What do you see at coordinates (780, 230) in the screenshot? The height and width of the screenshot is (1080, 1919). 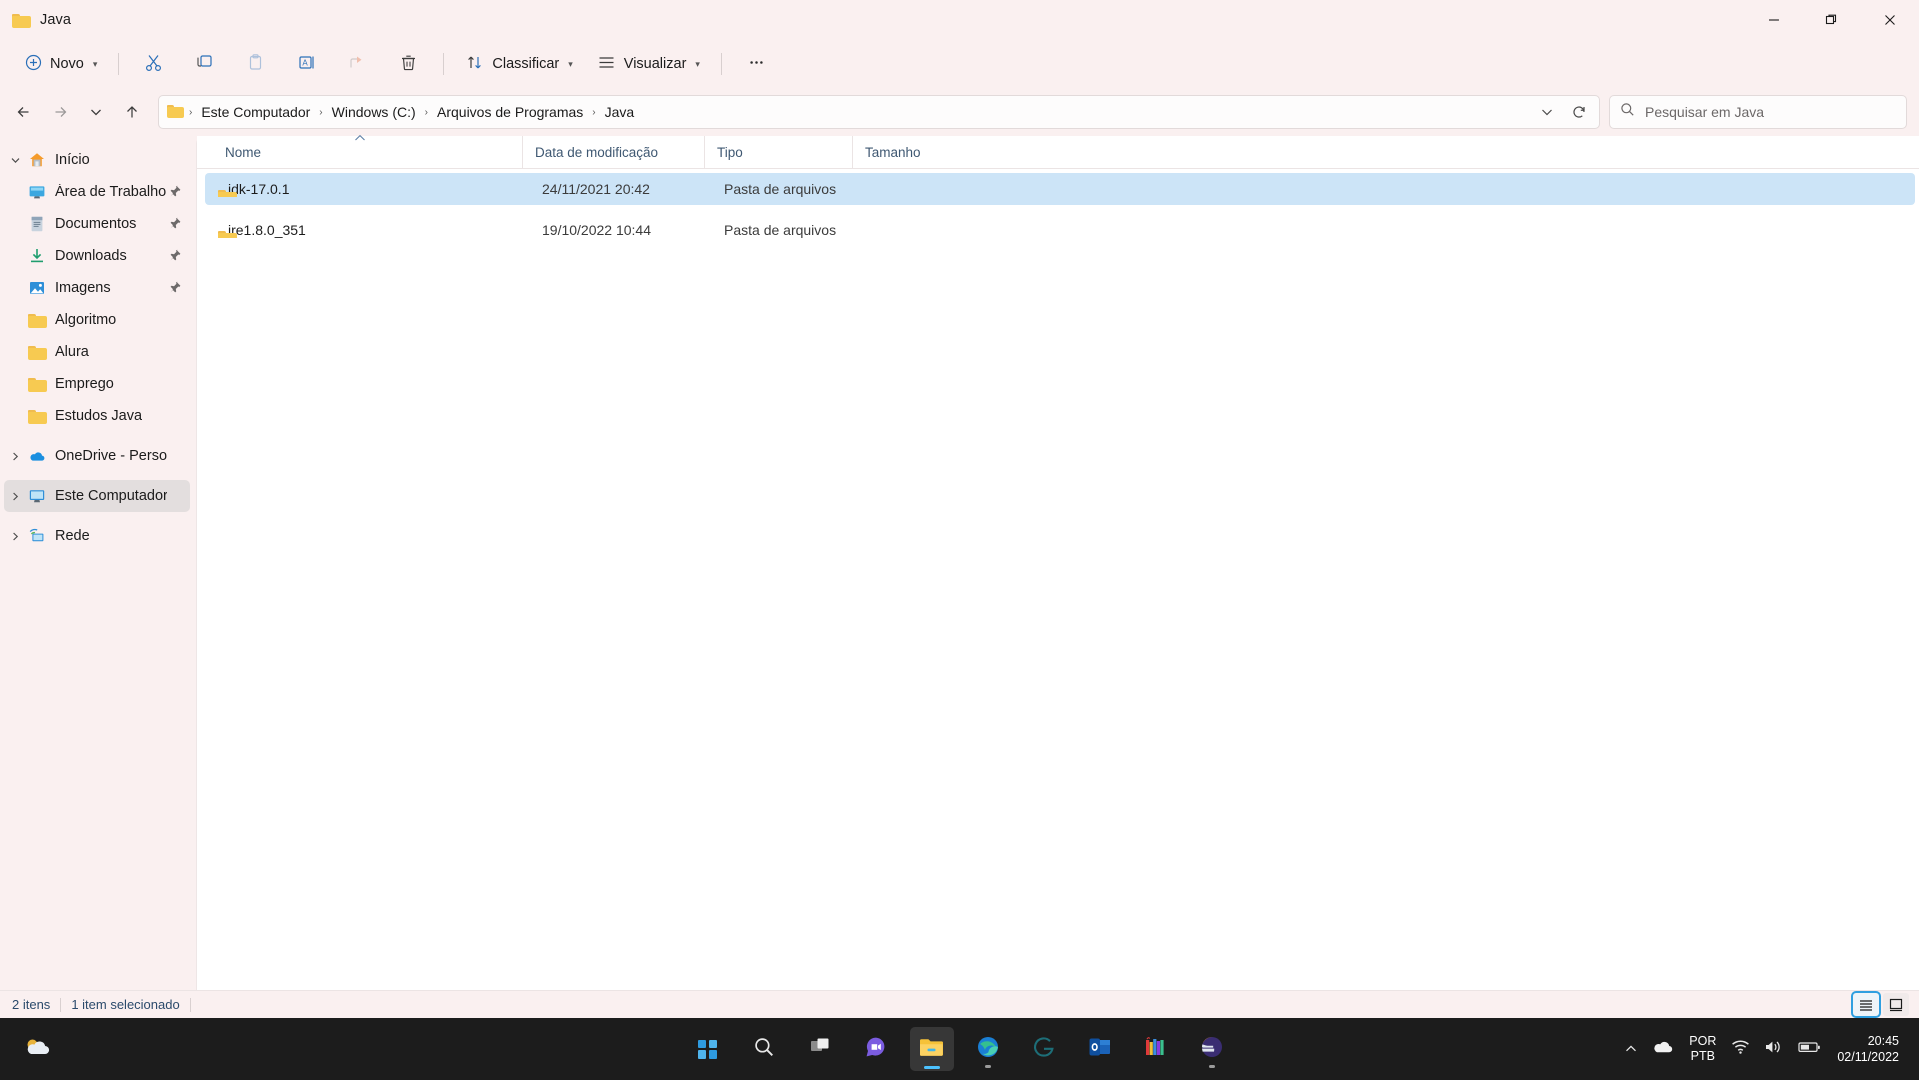 I see `file-type-cell: Pasta de arquivos` at bounding box center [780, 230].